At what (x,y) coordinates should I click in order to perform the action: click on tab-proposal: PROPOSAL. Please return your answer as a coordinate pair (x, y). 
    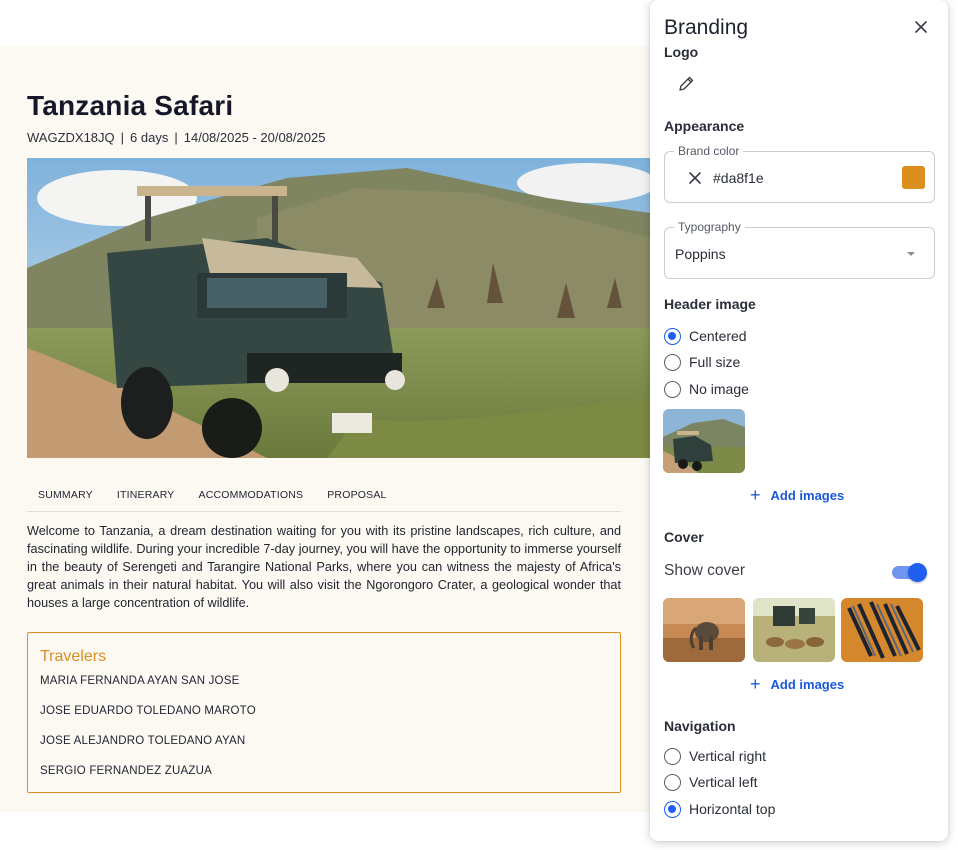
    Looking at the image, I should click on (356, 499).